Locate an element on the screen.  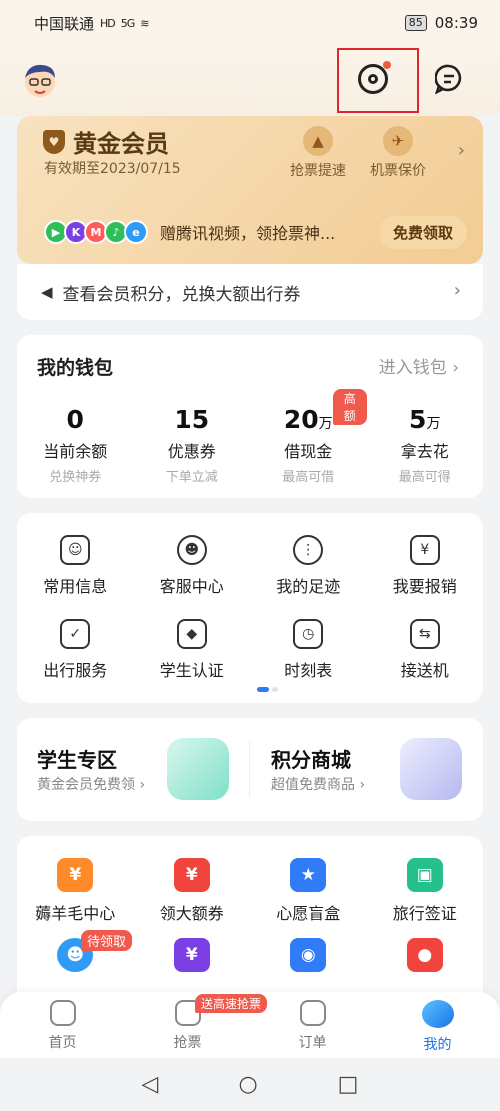
free-claim-button: 免费领取 is located at coordinates (422, 232).